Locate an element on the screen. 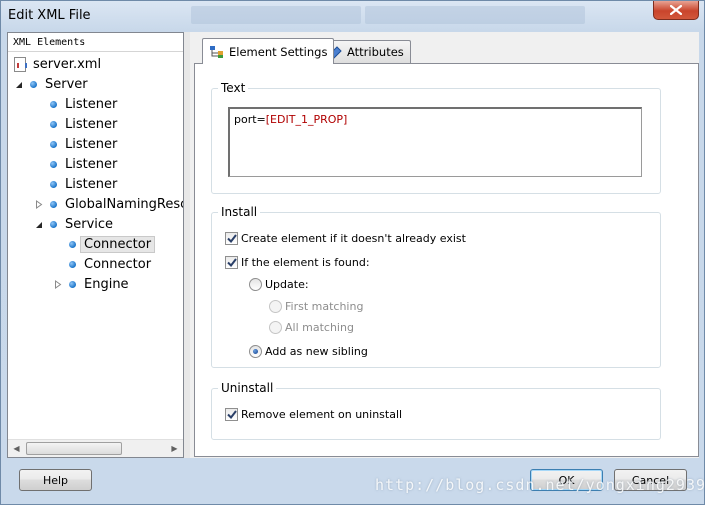  tab-element-settings: Element Settings is located at coordinates (268, 51).